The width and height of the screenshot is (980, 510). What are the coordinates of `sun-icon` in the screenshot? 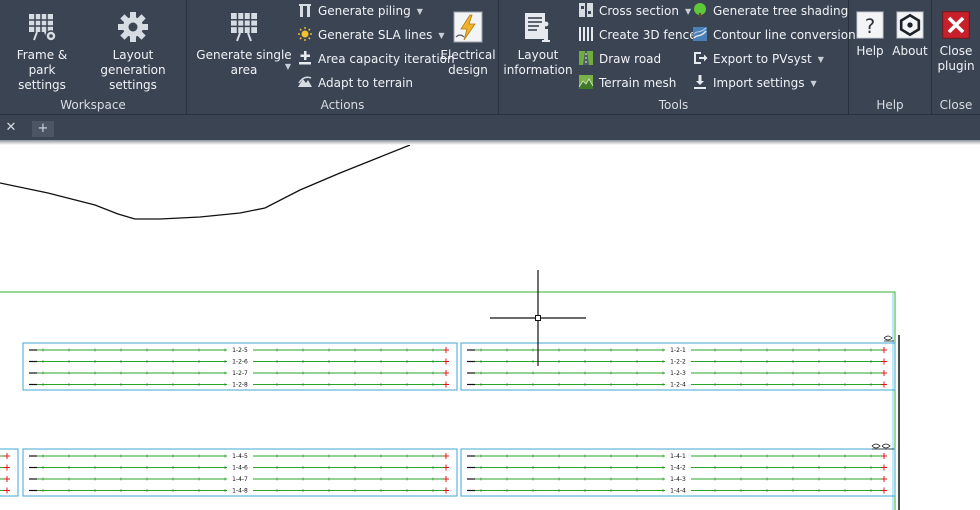 It's located at (305, 34).